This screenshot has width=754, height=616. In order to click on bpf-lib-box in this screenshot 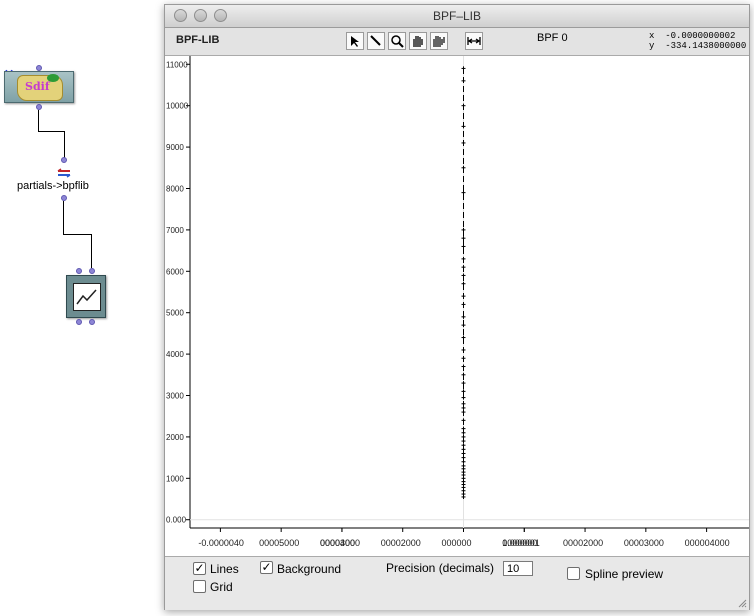, I will do `click(86, 296)`.